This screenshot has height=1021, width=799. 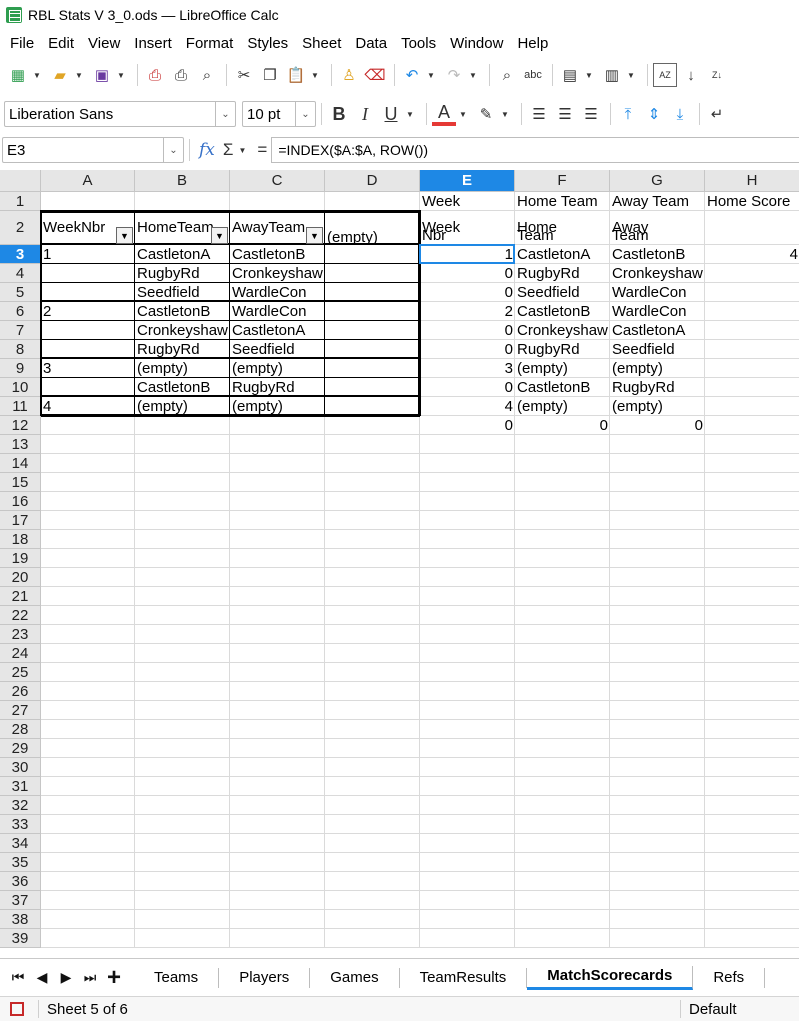 What do you see at coordinates (375, 75) in the screenshot?
I see `clear-formatting-icon: ⌫` at bounding box center [375, 75].